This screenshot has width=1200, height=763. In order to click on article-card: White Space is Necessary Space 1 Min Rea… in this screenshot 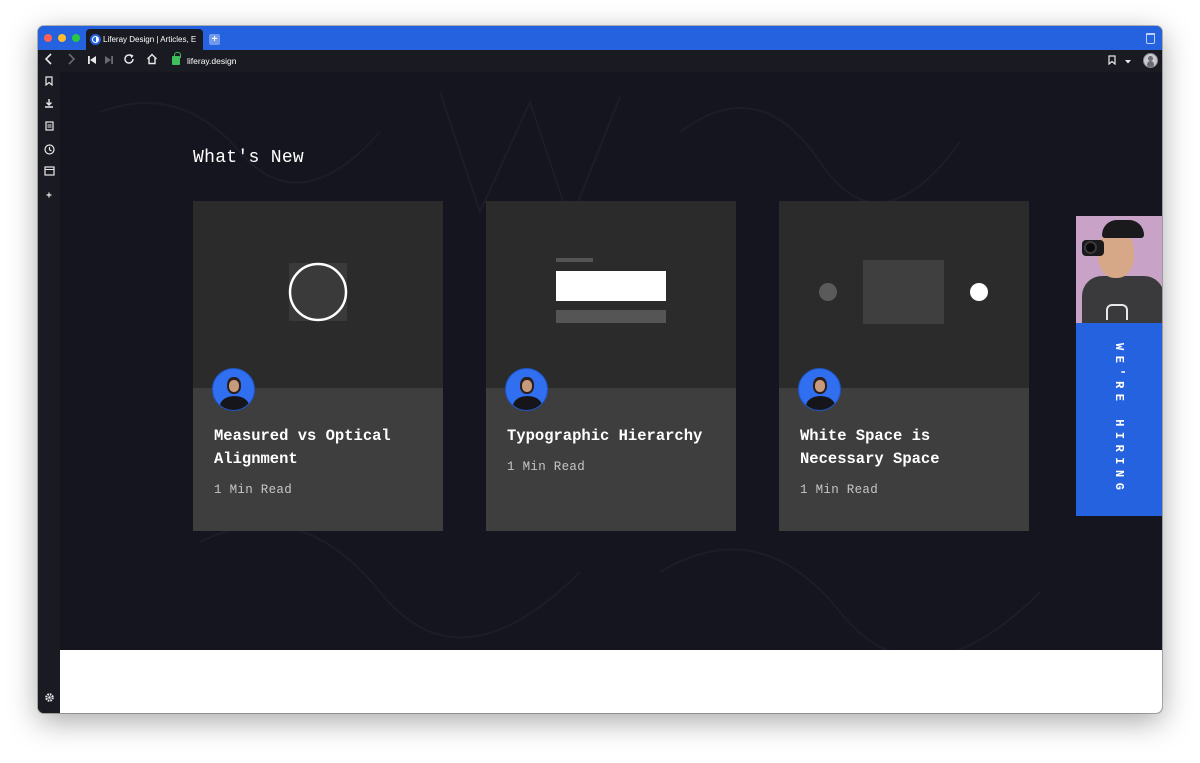, I will do `click(904, 366)`.